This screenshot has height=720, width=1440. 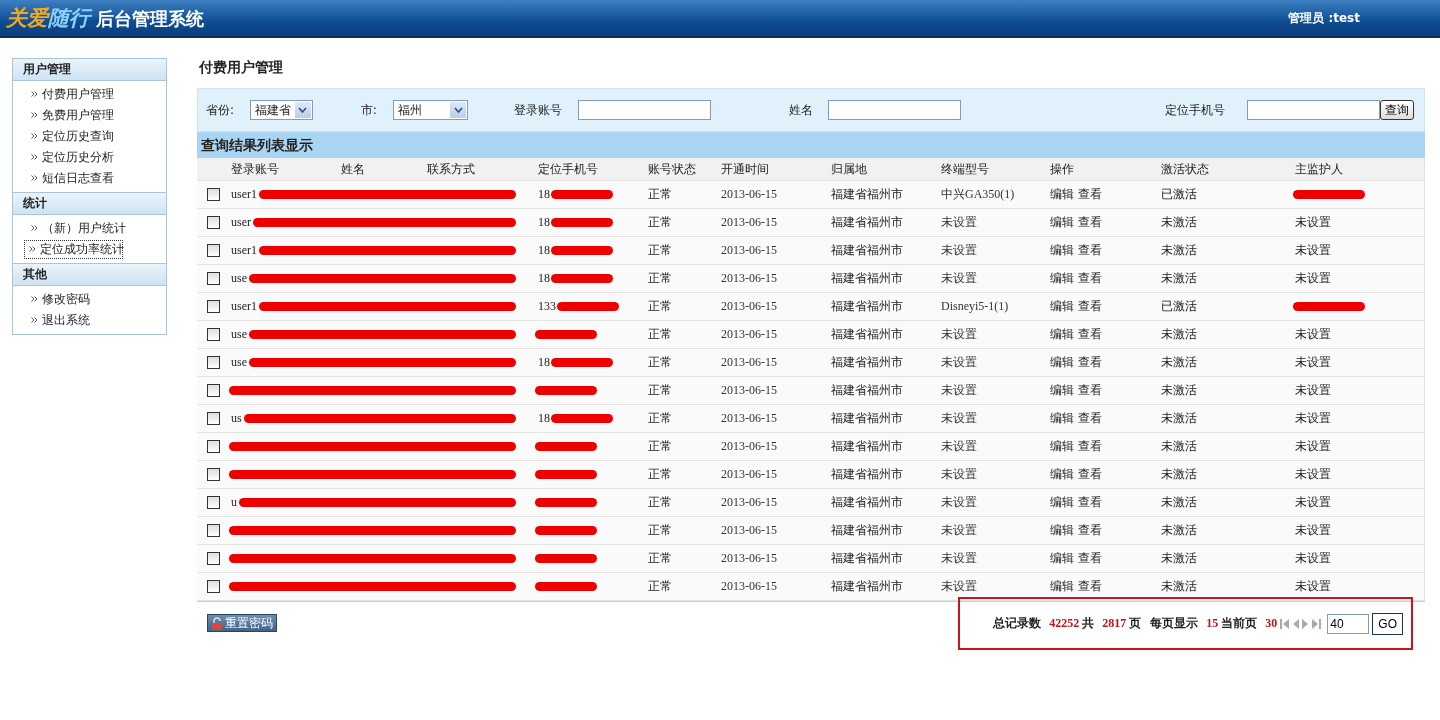 What do you see at coordinates (431, 110) in the screenshot?
I see `city-dropdown: 福州` at bounding box center [431, 110].